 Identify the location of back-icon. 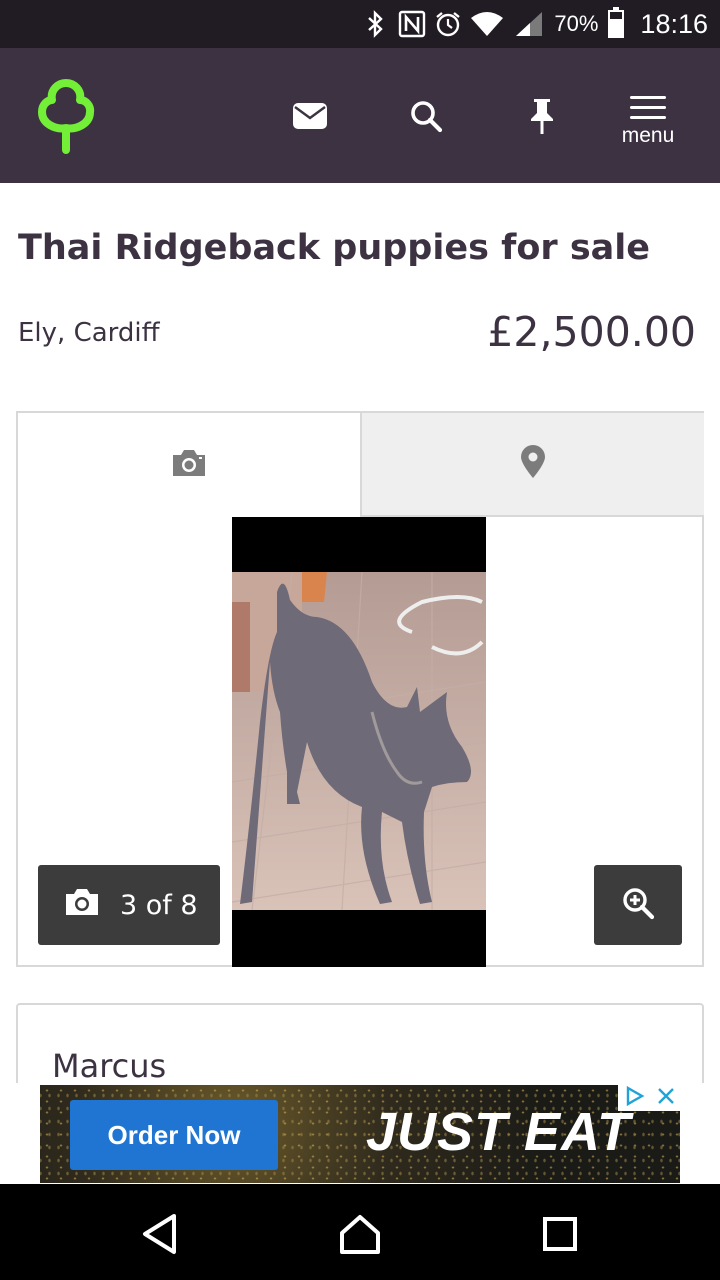
(160, 1234).